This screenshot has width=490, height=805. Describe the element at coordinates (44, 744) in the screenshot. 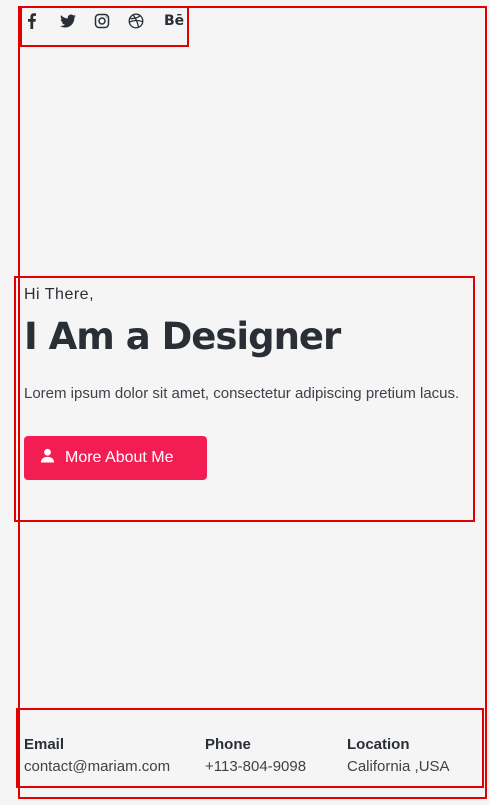

I see `email-label: Email` at that location.